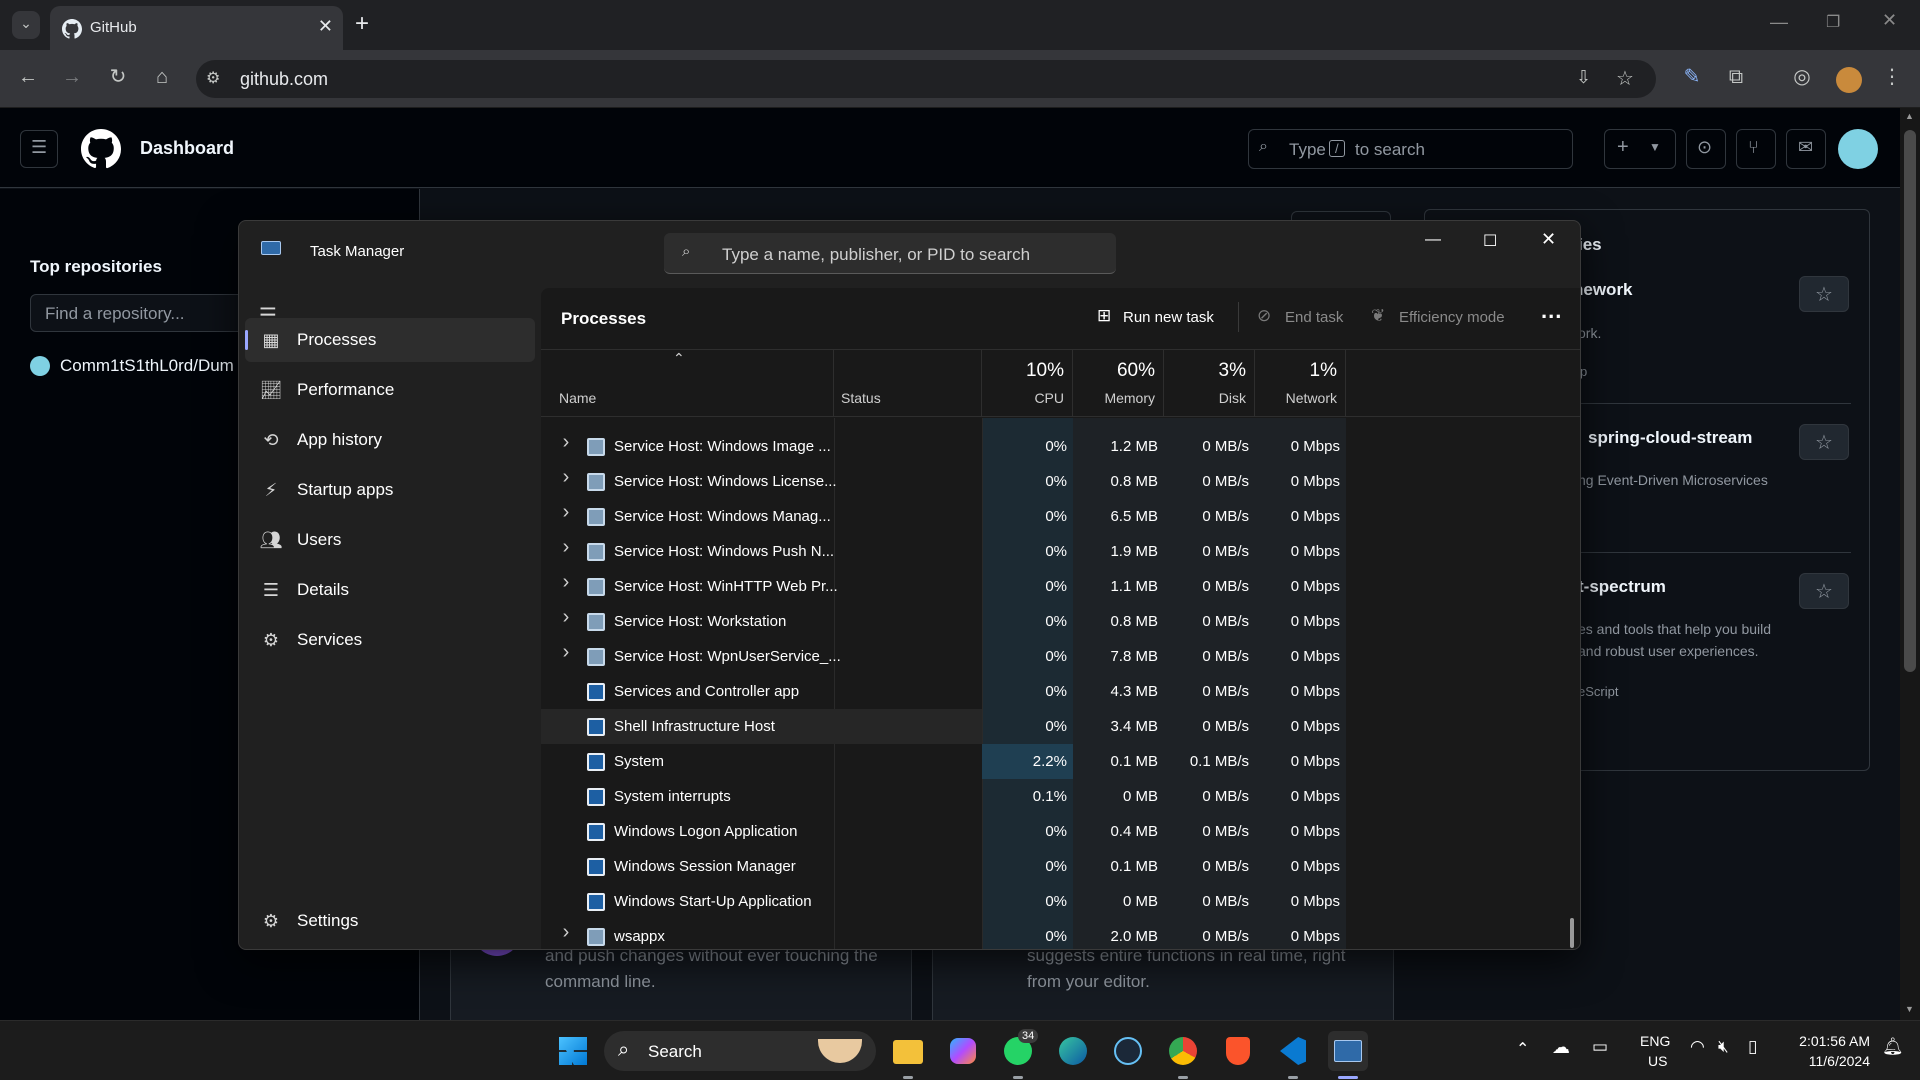 The height and width of the screenshot is (1080, 1920). I want to click on extension-pen-icon: ✎, so click(1692, 79).